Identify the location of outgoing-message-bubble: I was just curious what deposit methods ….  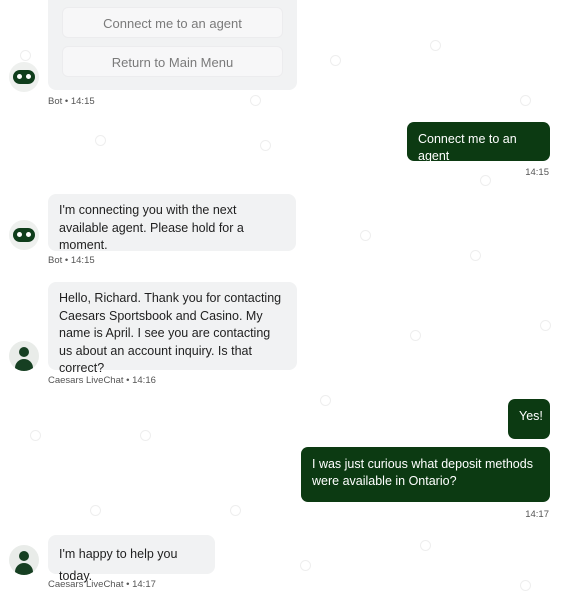
(425, 474).